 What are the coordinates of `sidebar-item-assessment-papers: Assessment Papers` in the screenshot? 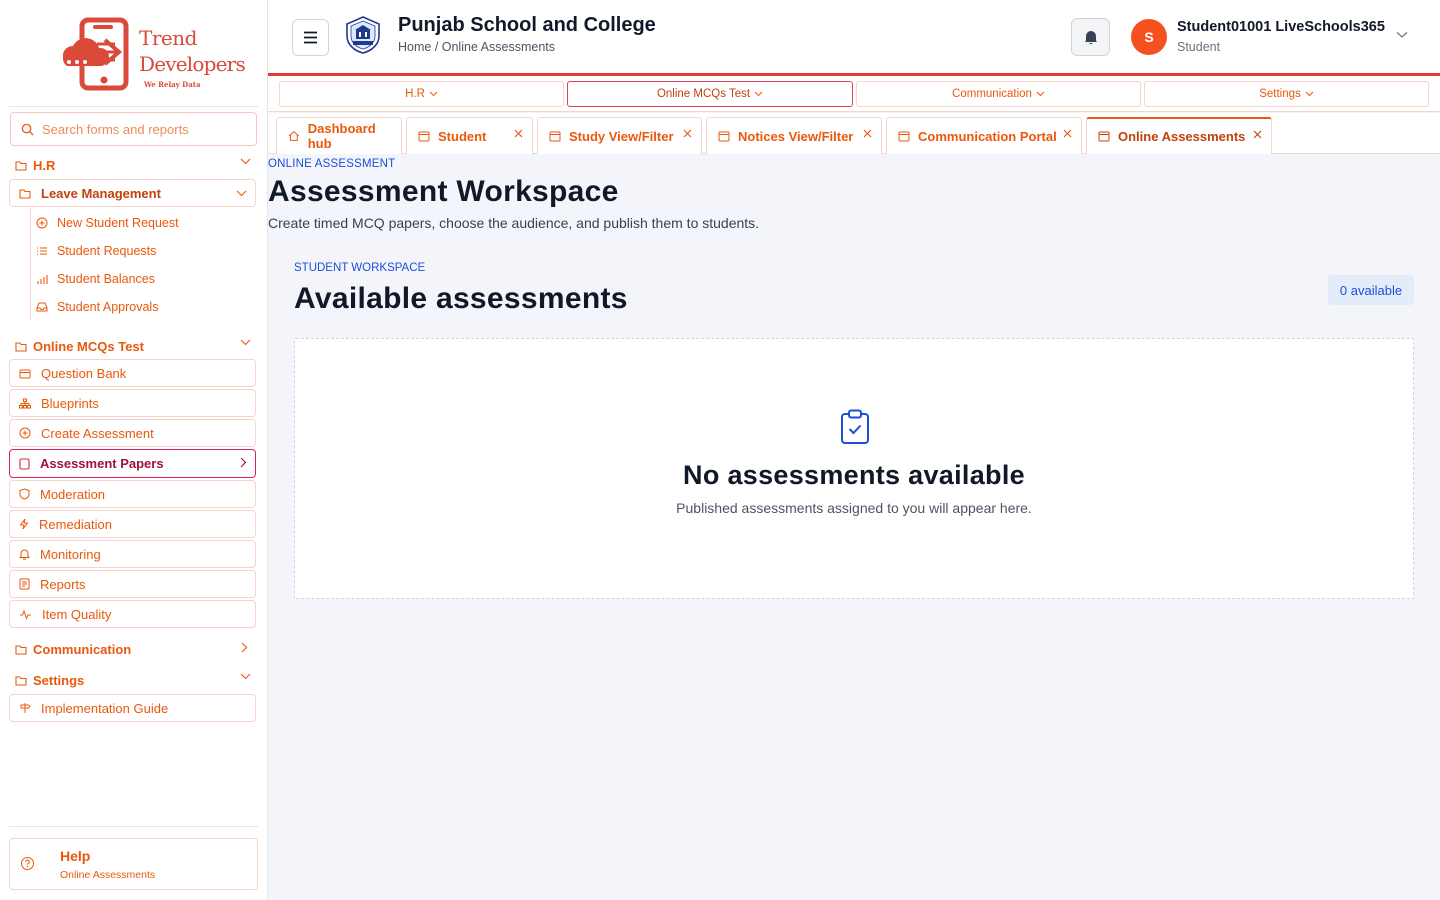 It's located at (132, 463).